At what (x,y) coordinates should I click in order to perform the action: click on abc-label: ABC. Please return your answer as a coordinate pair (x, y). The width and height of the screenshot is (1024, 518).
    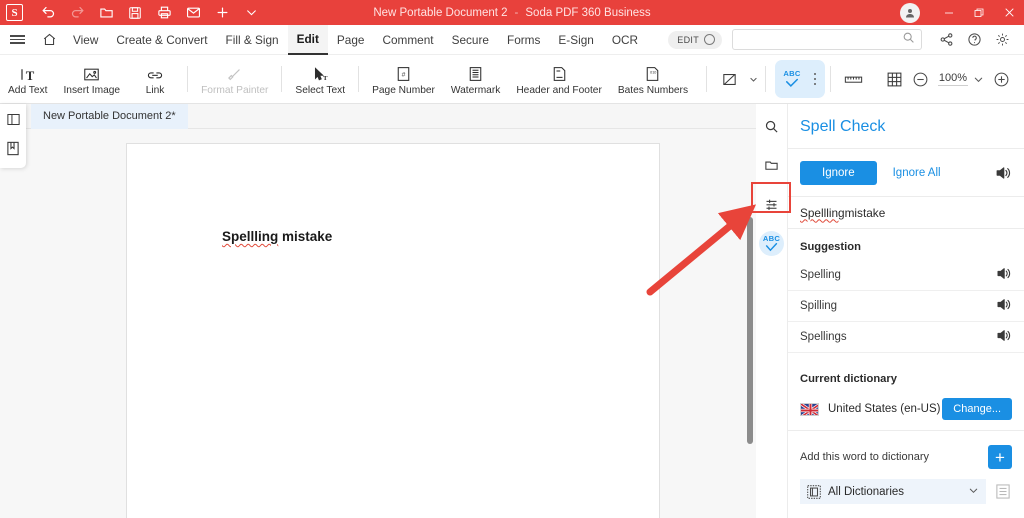
    Looking at the image, I should click on (792, 74).